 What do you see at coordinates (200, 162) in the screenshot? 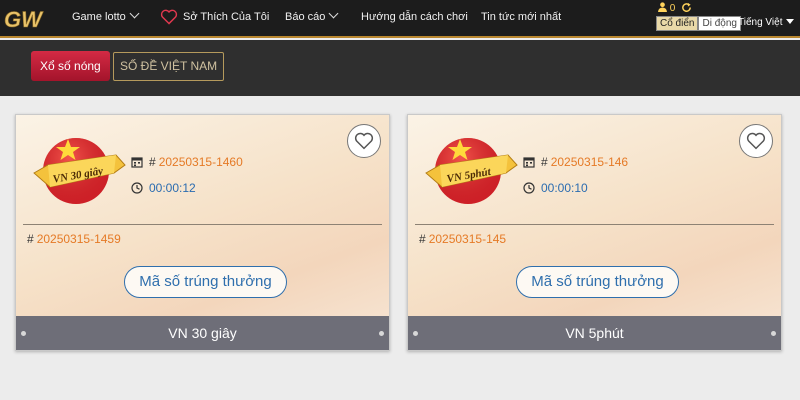
I see `current-draw-number: 20250315-1460` at bounding box center [200, 162].